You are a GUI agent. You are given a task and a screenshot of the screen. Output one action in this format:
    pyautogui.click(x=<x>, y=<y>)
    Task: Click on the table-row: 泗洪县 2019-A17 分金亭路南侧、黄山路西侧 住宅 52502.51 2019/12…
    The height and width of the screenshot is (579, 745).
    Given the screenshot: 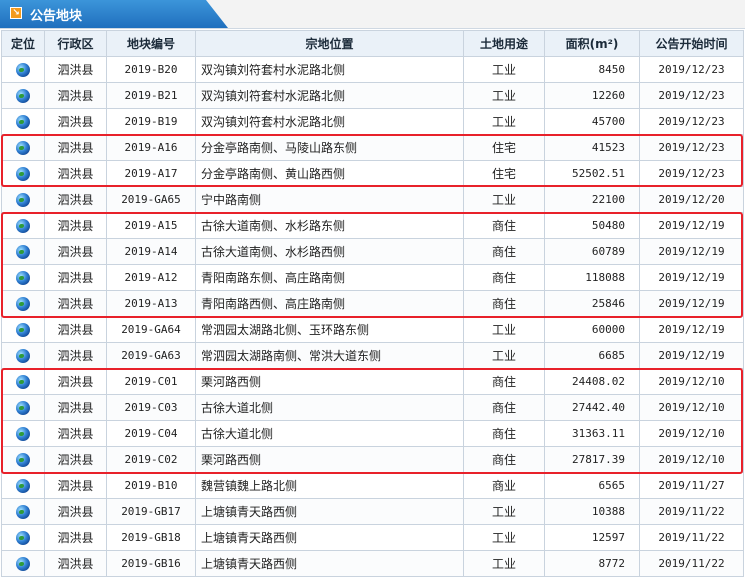 What is the action you would take?
    pyautogui.click(x=372, y=173)
    